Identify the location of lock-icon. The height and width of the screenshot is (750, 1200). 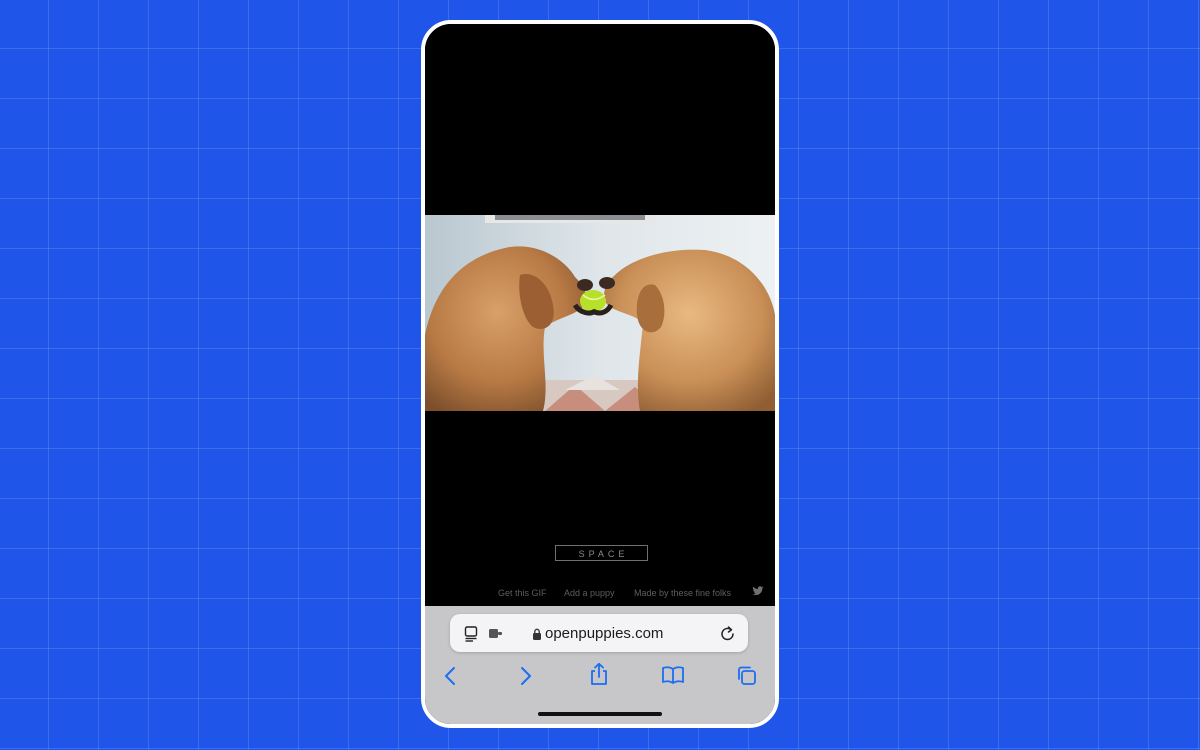
(537, 634).